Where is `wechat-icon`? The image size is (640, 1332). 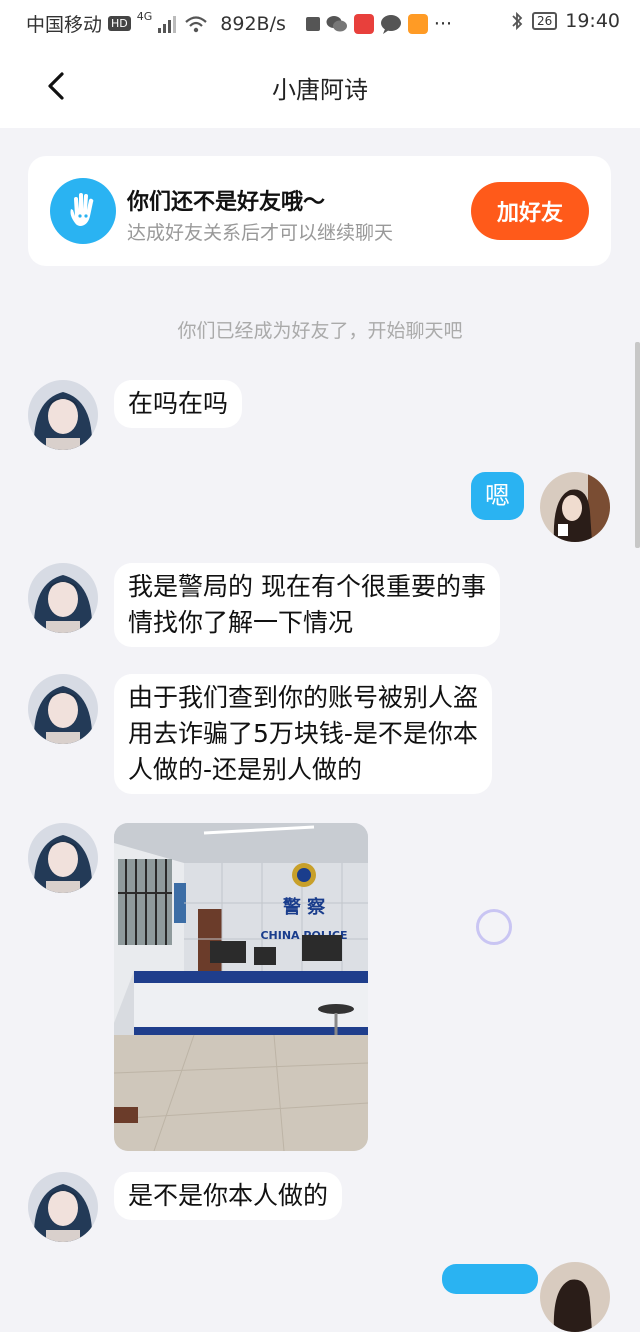 wechat-icon is located at coordinates (336, 23).